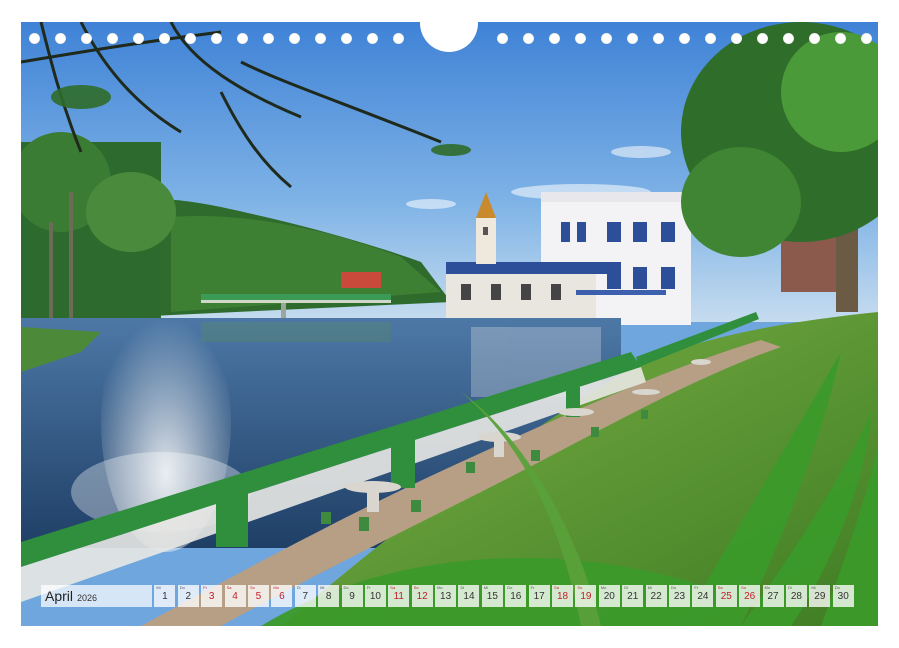  I want to click on day-cell: Mi 8, so click(329, 596).